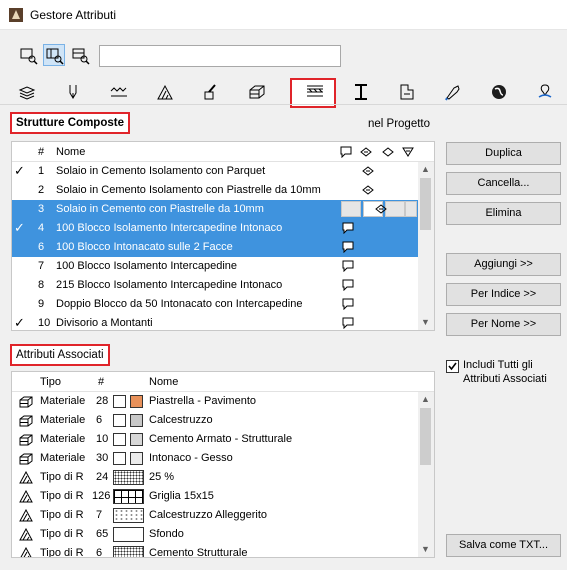 This screenshot has height=570, width=567. I want to click on tab-divider, so click(283, 104).